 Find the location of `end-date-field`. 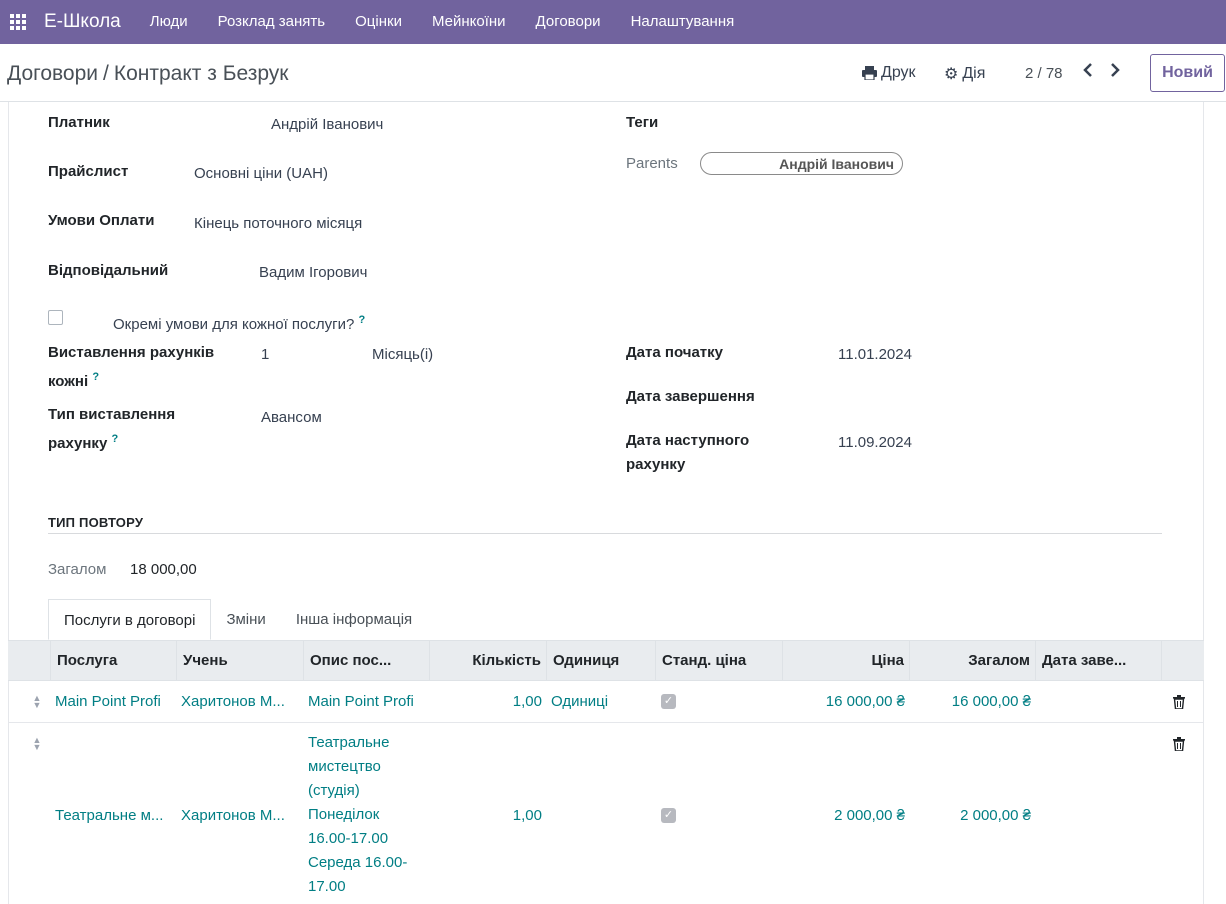

end-date-field is located at coordinates (938, 397).